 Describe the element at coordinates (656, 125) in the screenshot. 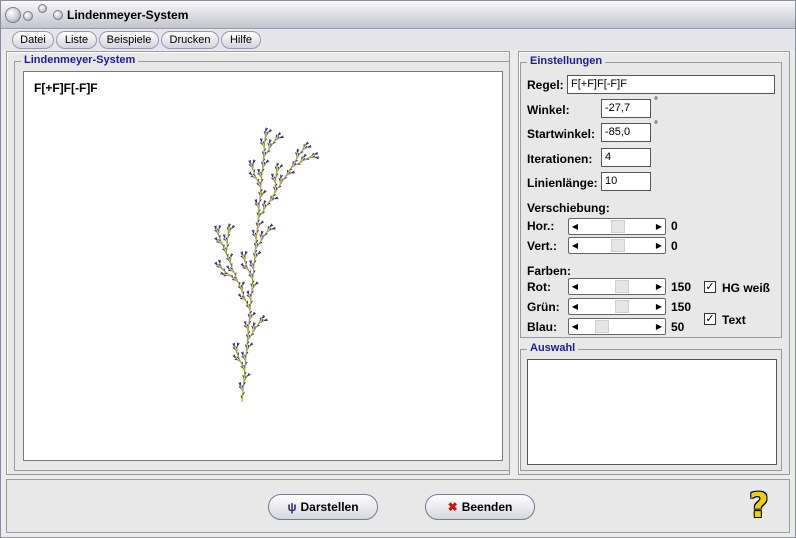

I see `startwinkel-degree-mark: °` at that location.